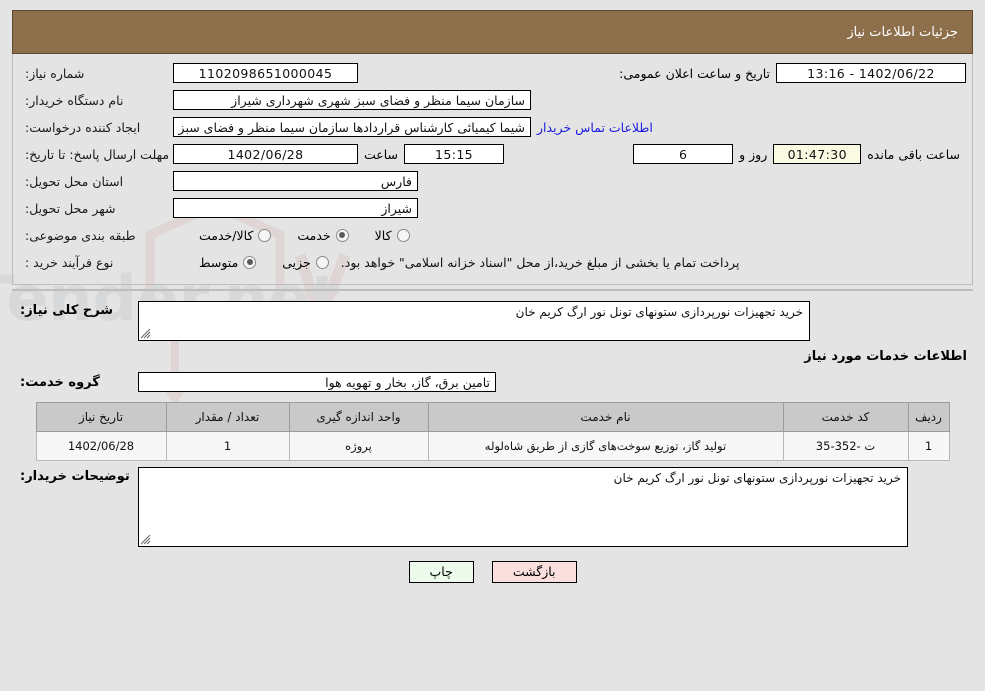 The width and height of the screenshot is (985, 691). What do you see at coordinates (83, 127) in the screenshot?
I see `creator-label: ایجاد کننده درخواست:` at bounding box center [83, 127].